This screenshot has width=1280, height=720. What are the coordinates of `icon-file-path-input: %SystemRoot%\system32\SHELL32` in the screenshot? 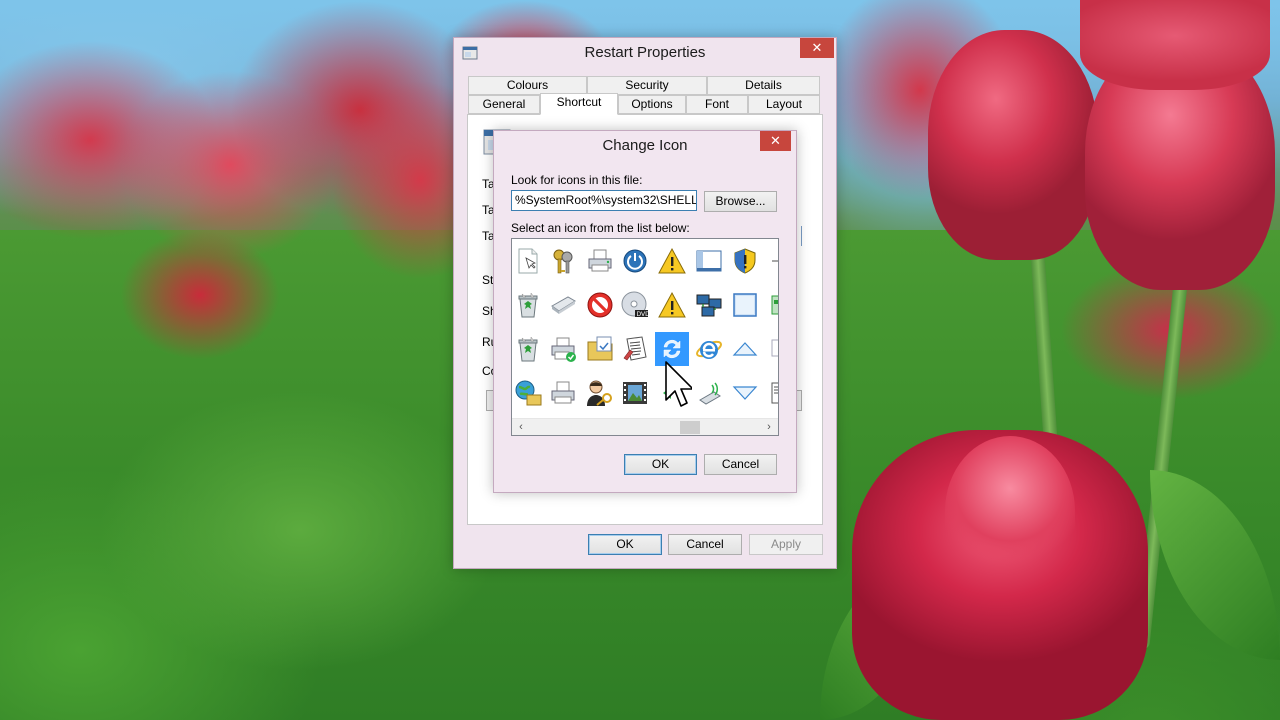 It's located at (604, 200).